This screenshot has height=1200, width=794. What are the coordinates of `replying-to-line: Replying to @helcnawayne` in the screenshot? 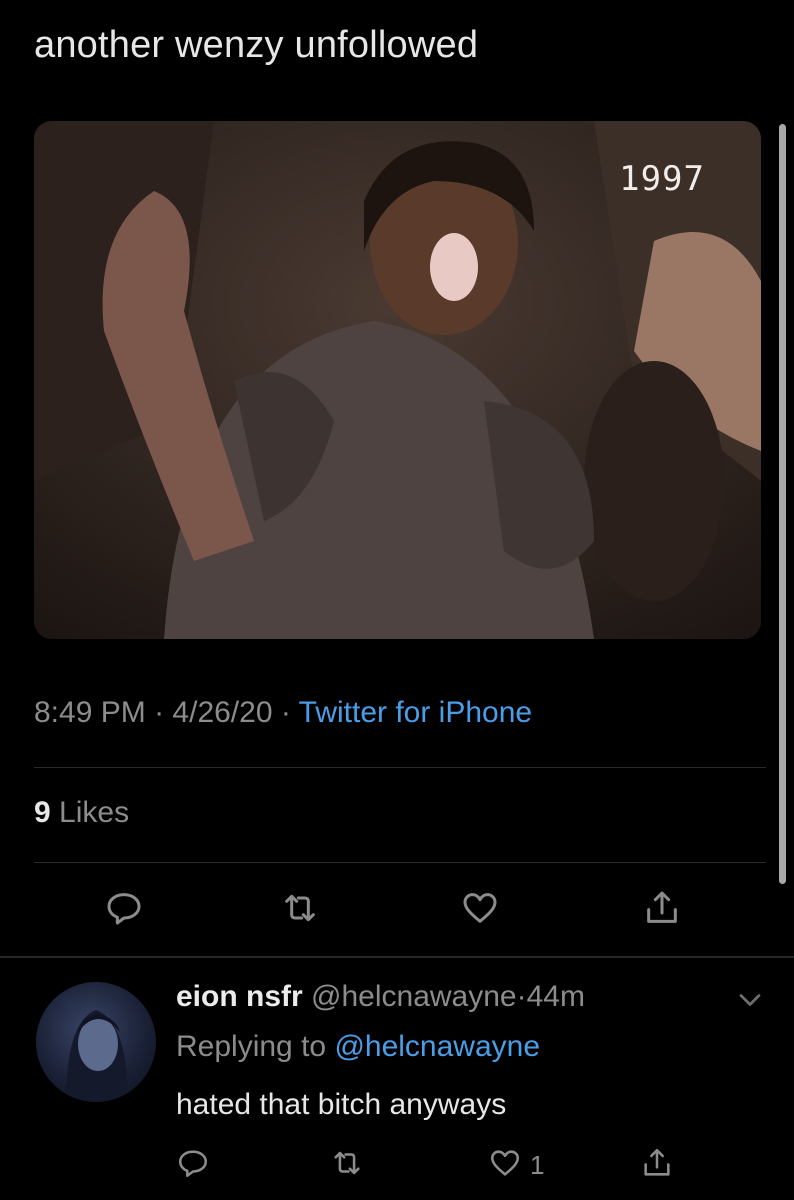 It's located at (358, 1047).